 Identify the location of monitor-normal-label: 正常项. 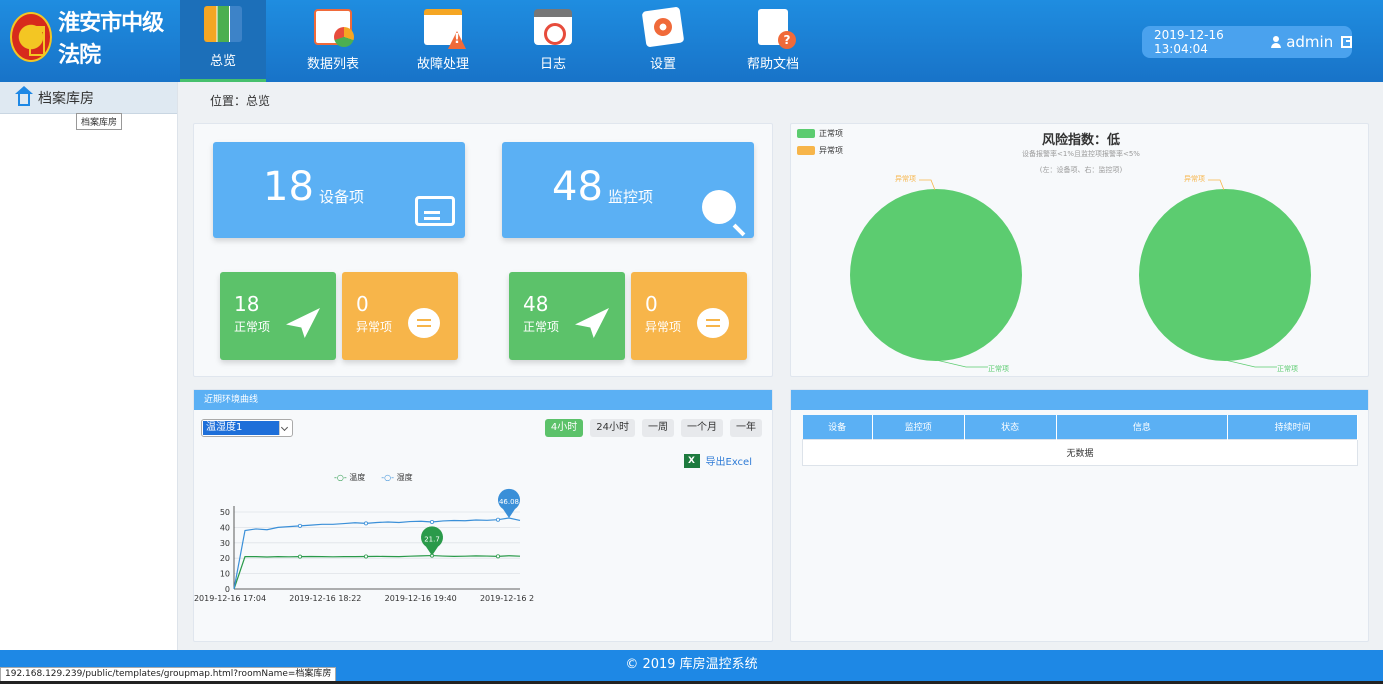
(541, 327).